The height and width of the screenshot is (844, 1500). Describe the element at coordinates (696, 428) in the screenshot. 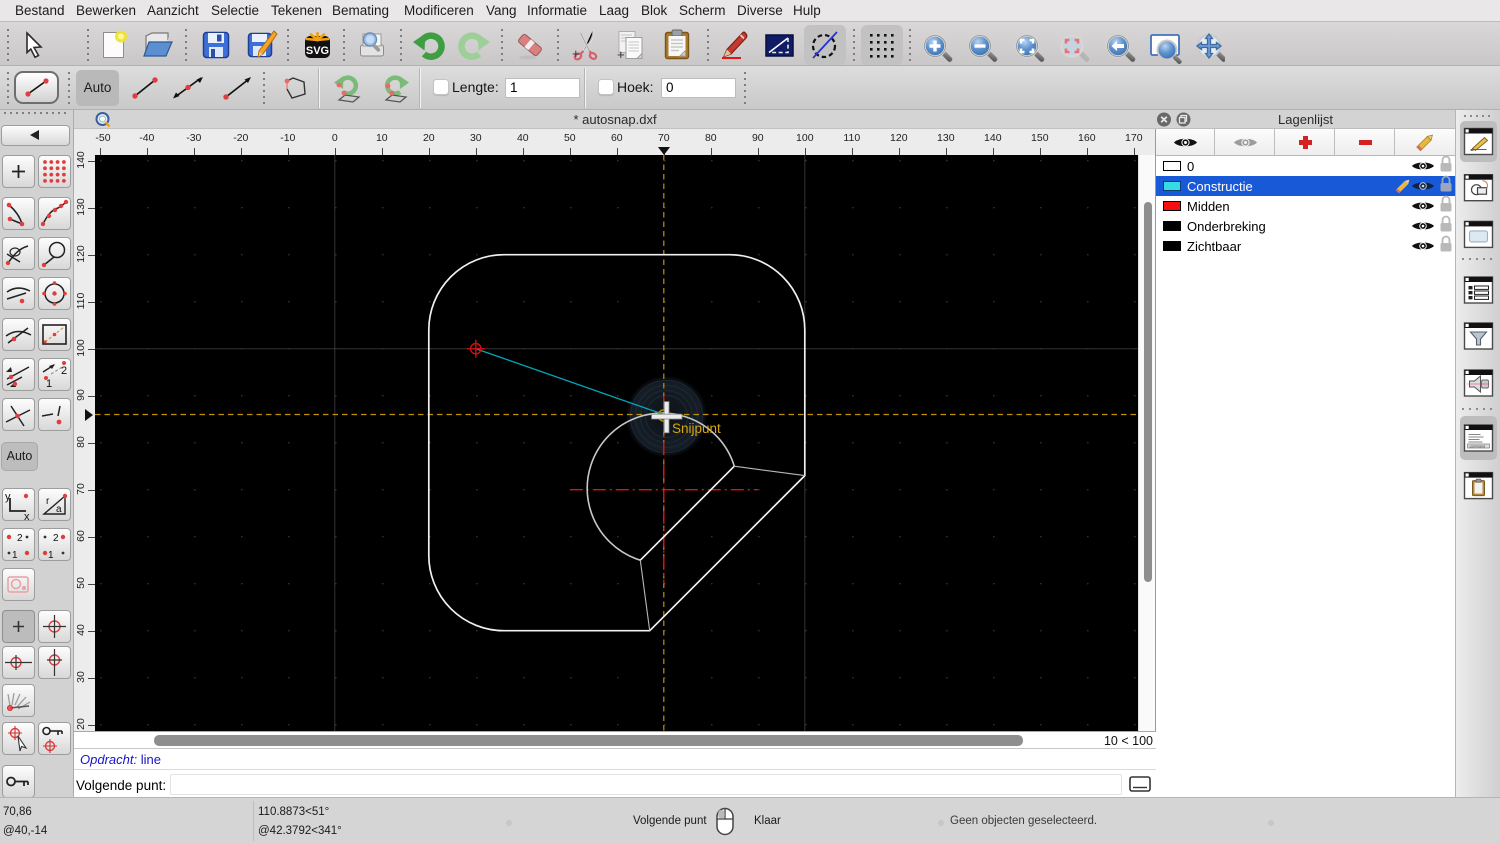

I see `svg-text: Snijpunt` at that location.